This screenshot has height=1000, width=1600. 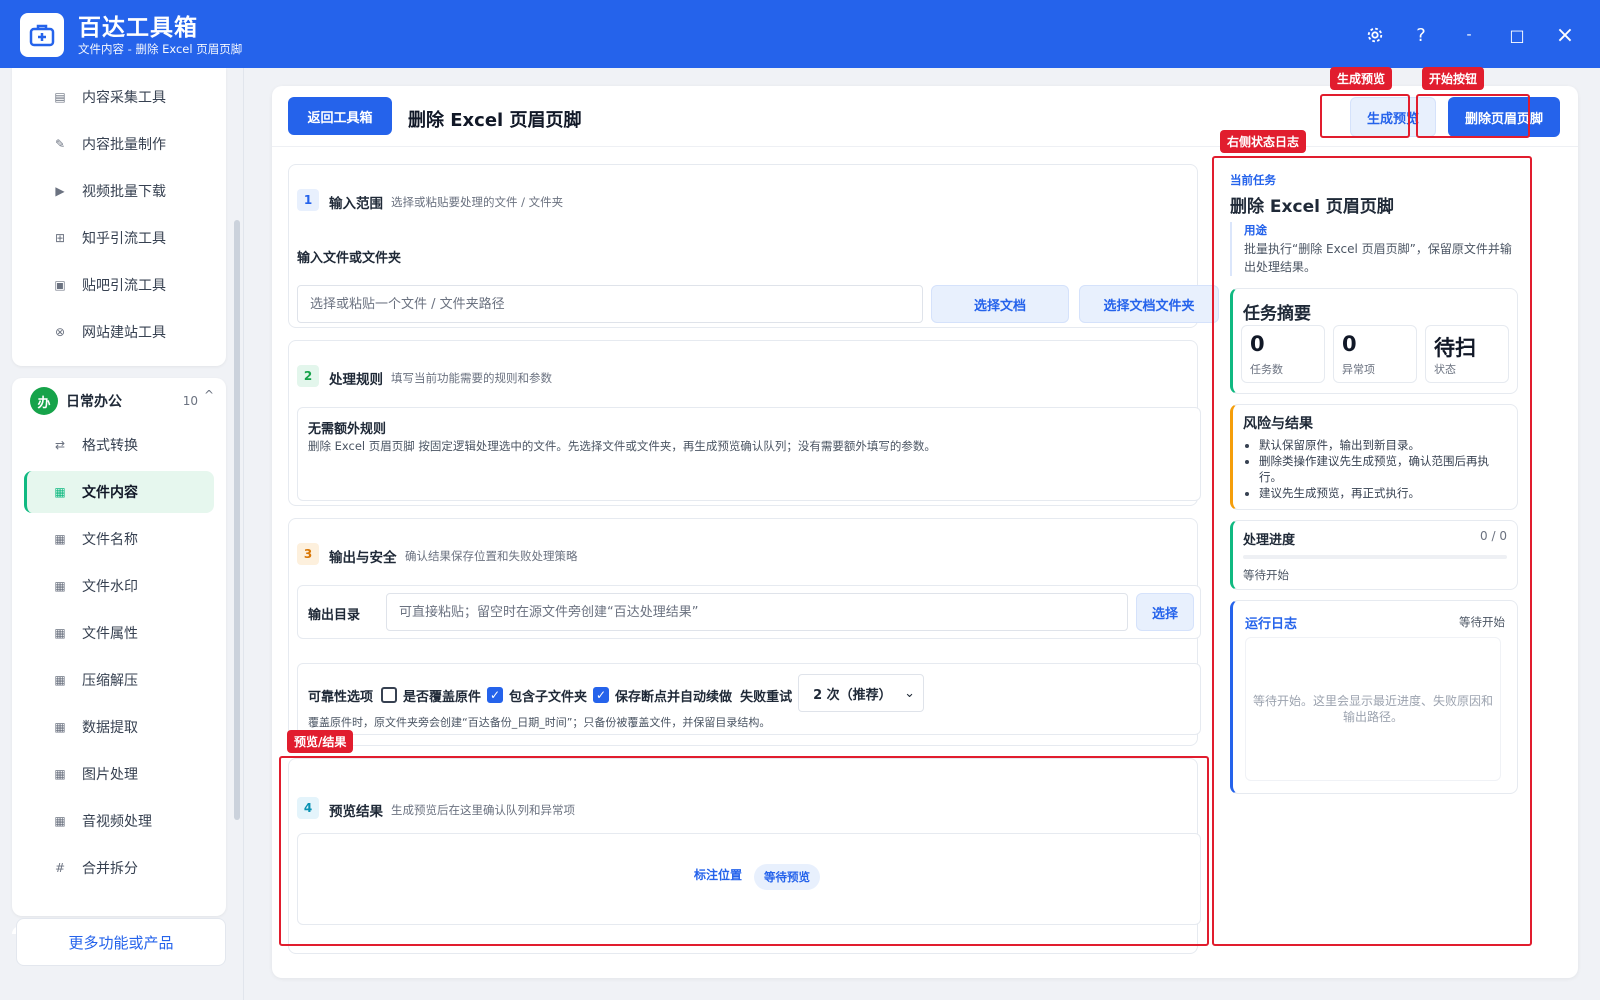 What do you see at coordinates (674, 697) in the screenshot?
I see `resume-label: 保存断点并自动续做` at bounding box center [674, 697].